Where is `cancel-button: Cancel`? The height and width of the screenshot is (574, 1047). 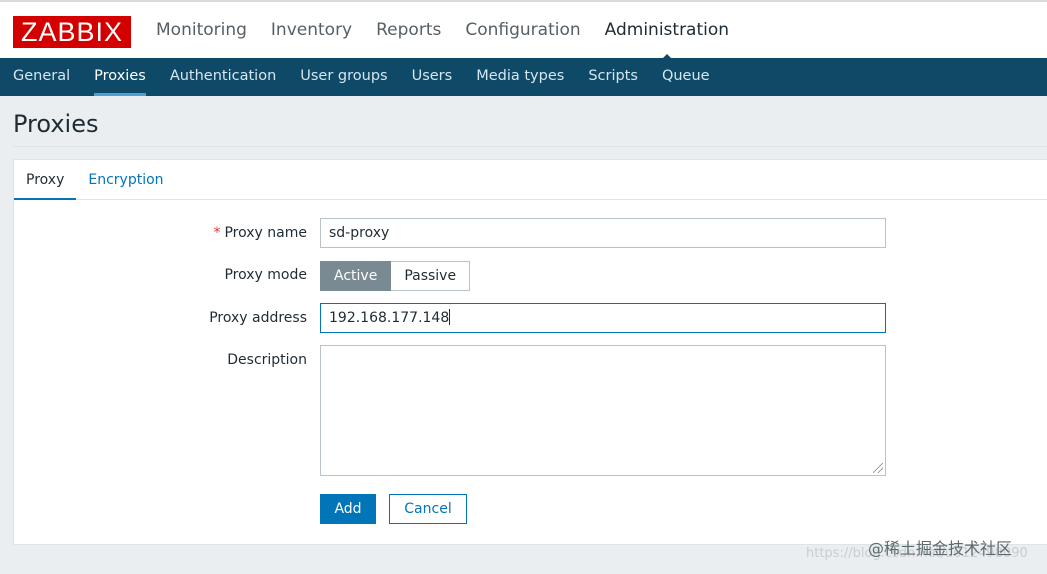
cancel-button: Cancel is located at coordinates (428, 509).